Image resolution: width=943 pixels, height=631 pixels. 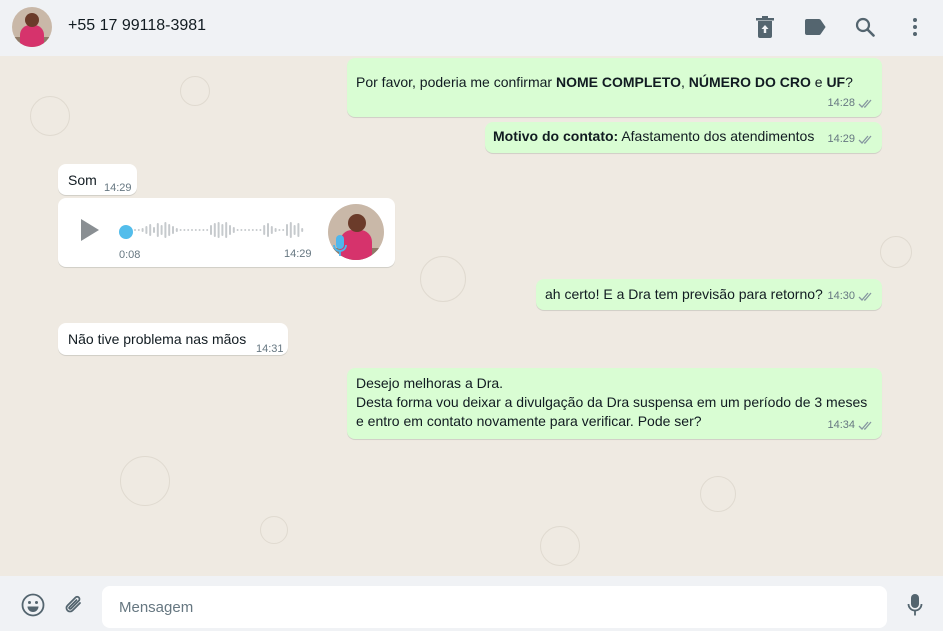 What do you see at coordinates (82, 180) in the screenshot?
I see `message-text: Som` at bounding box center [82, 180].